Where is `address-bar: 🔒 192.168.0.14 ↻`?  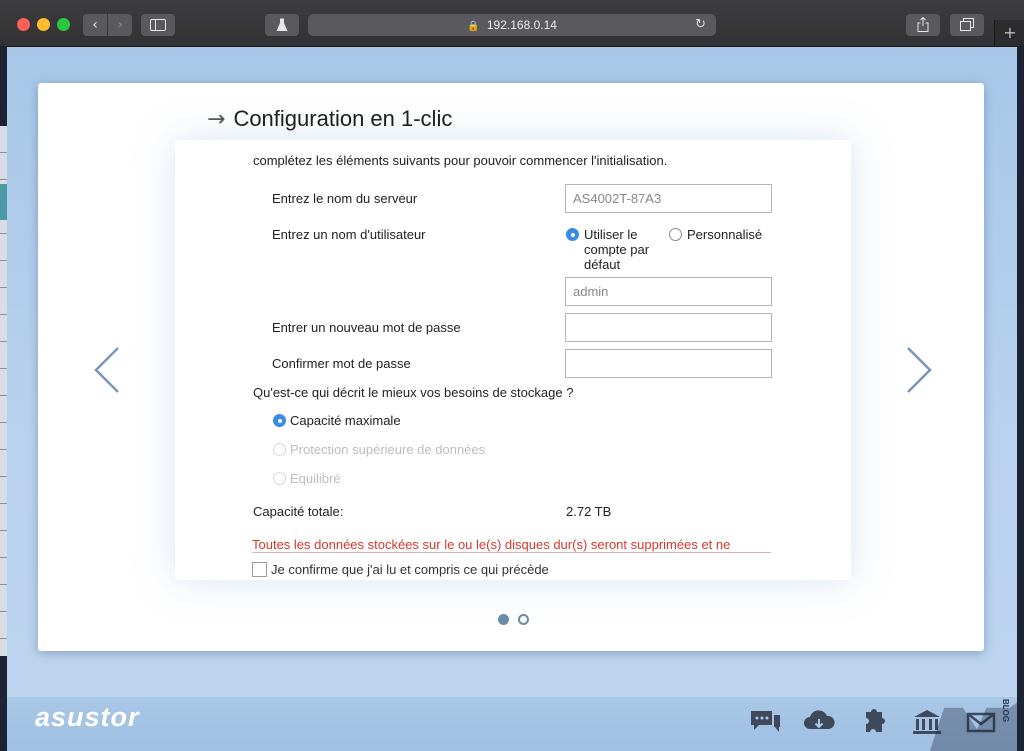
address-bar: 🔒 192.168.0.14 ↻ is located at coordinates (512, 25).